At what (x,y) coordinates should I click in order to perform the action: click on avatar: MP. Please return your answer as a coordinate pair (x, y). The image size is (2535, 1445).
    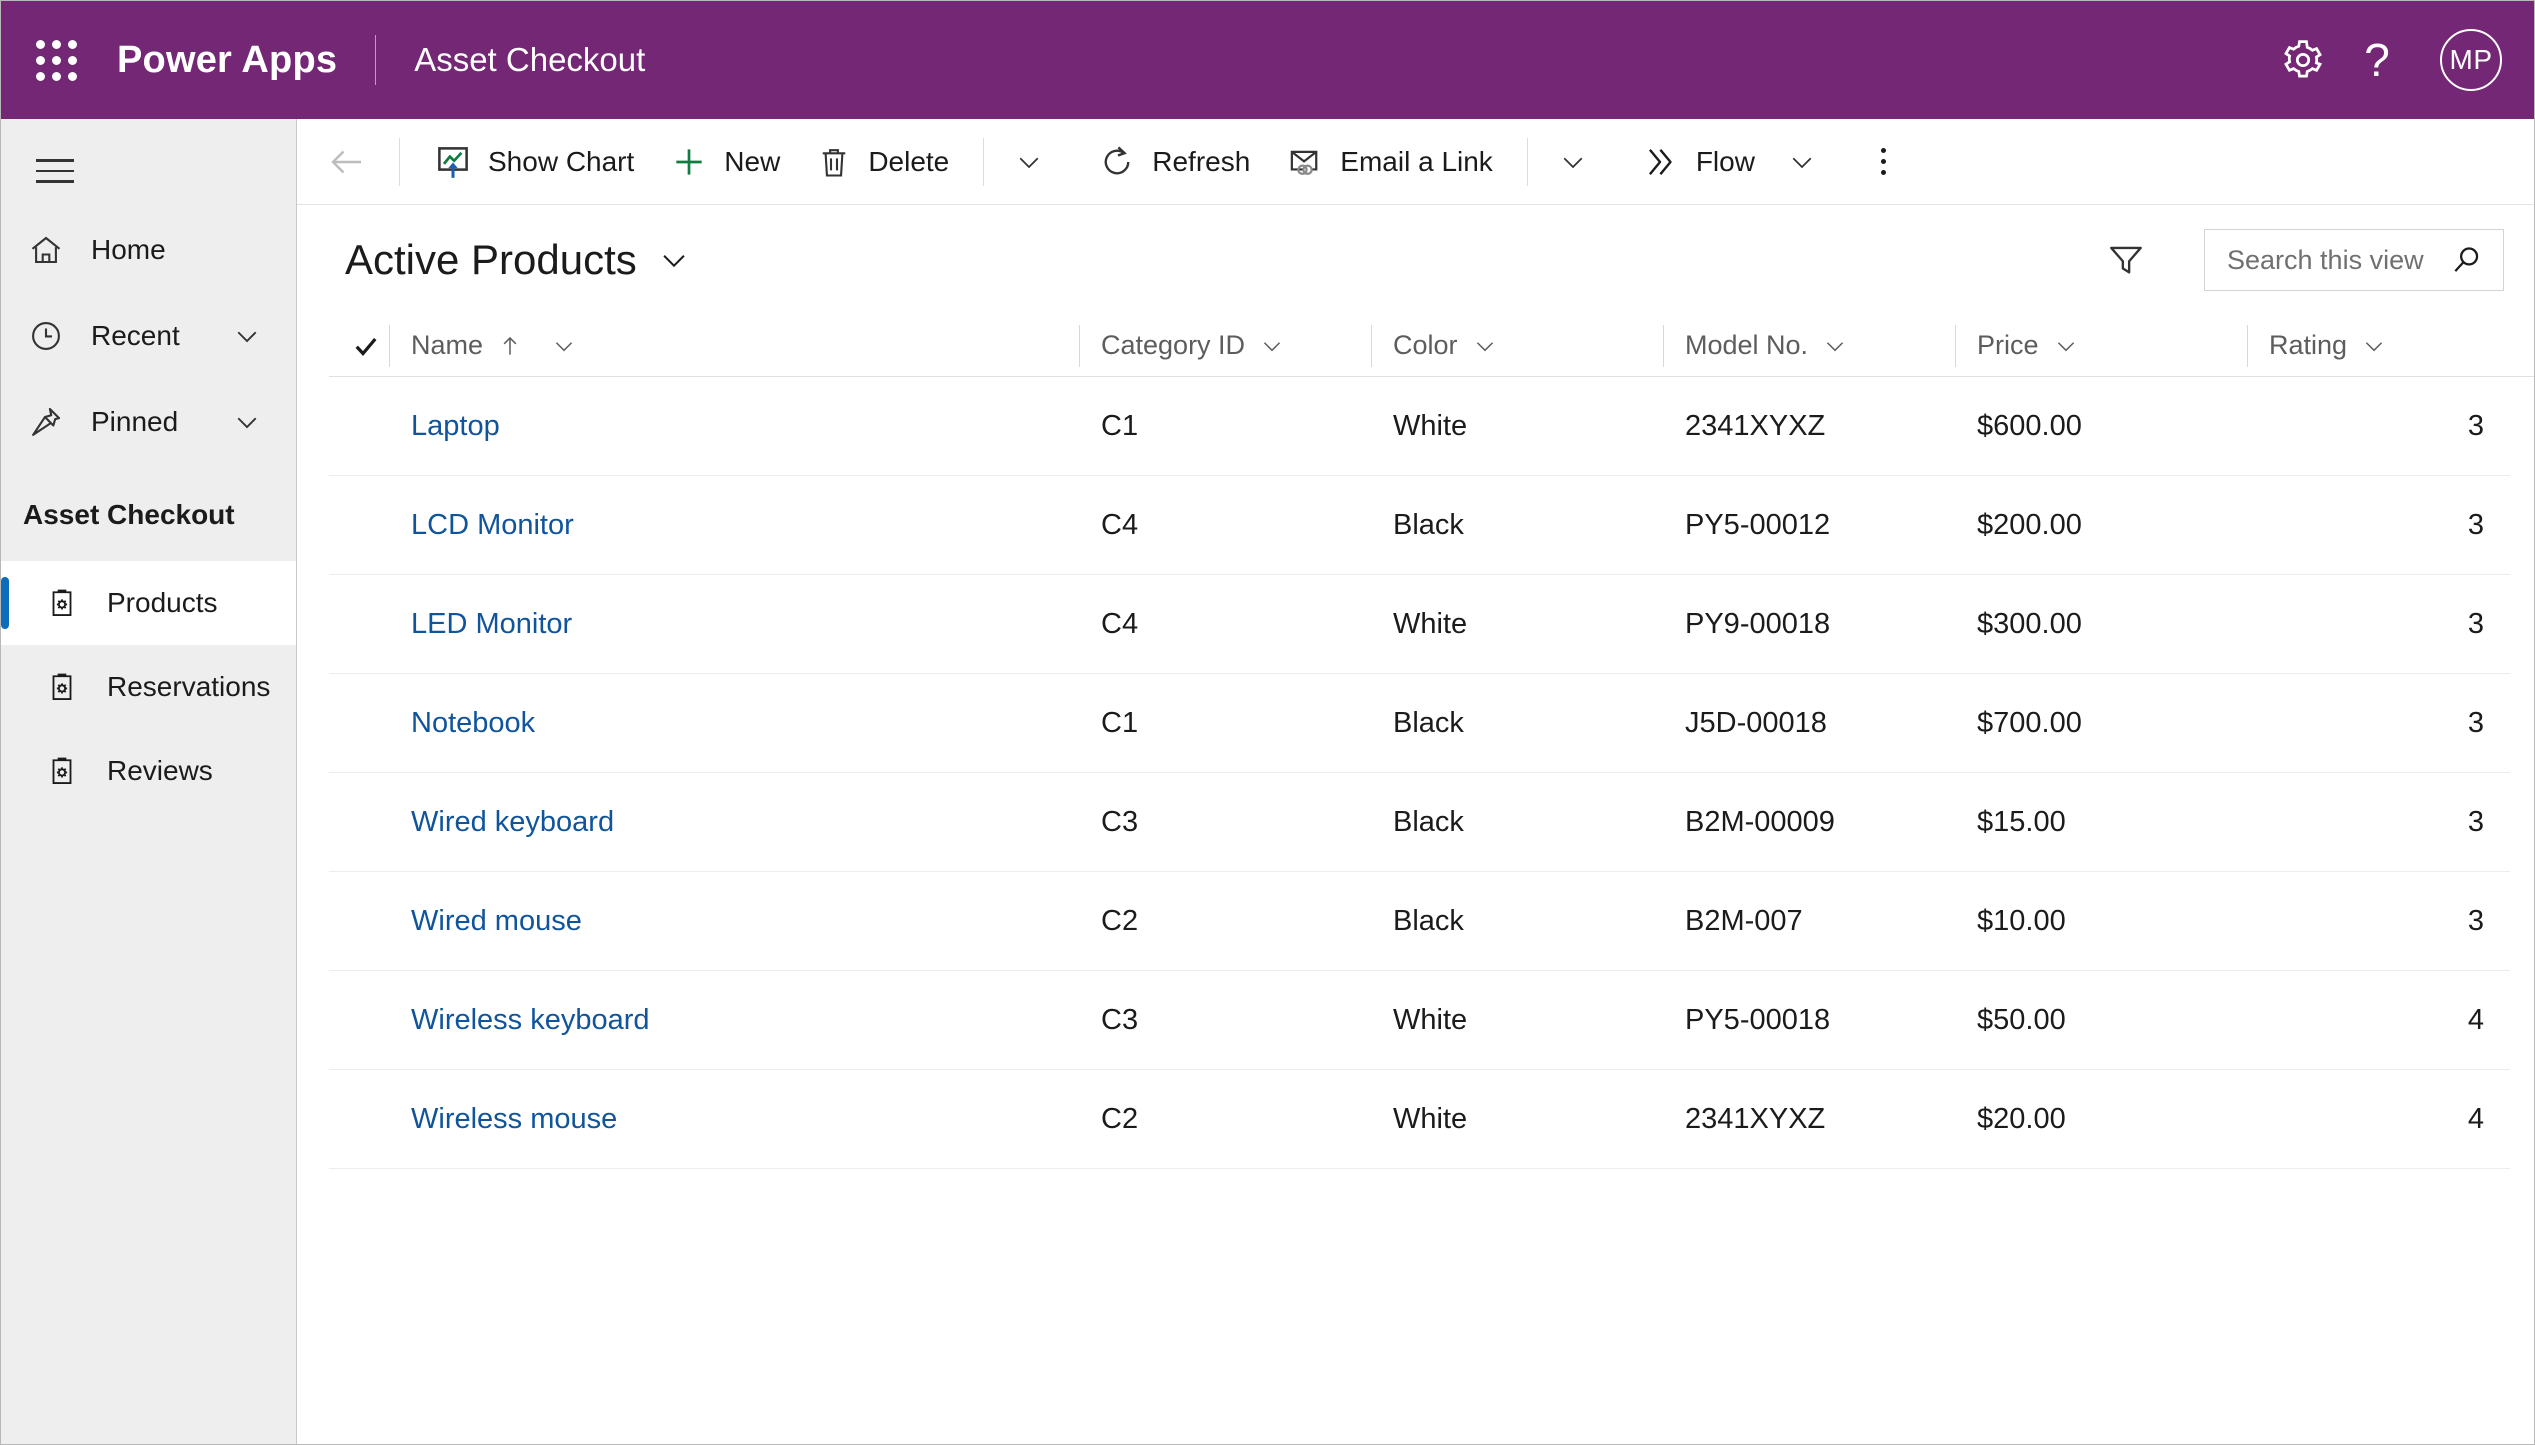
    Looking at the image, I should click on (2471, 60).